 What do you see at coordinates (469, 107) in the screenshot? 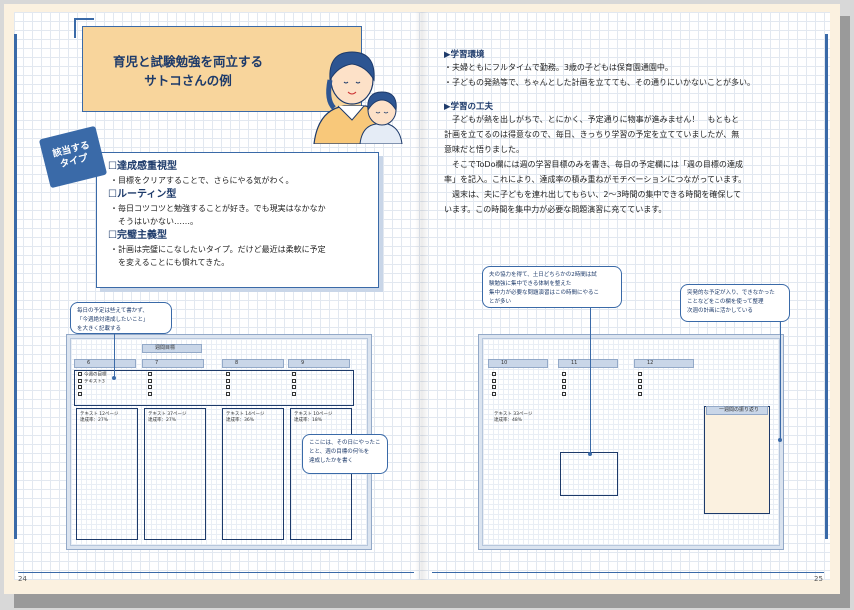
I see `work-heading: ▶学習の工夫` at bounding box center [469, 107].